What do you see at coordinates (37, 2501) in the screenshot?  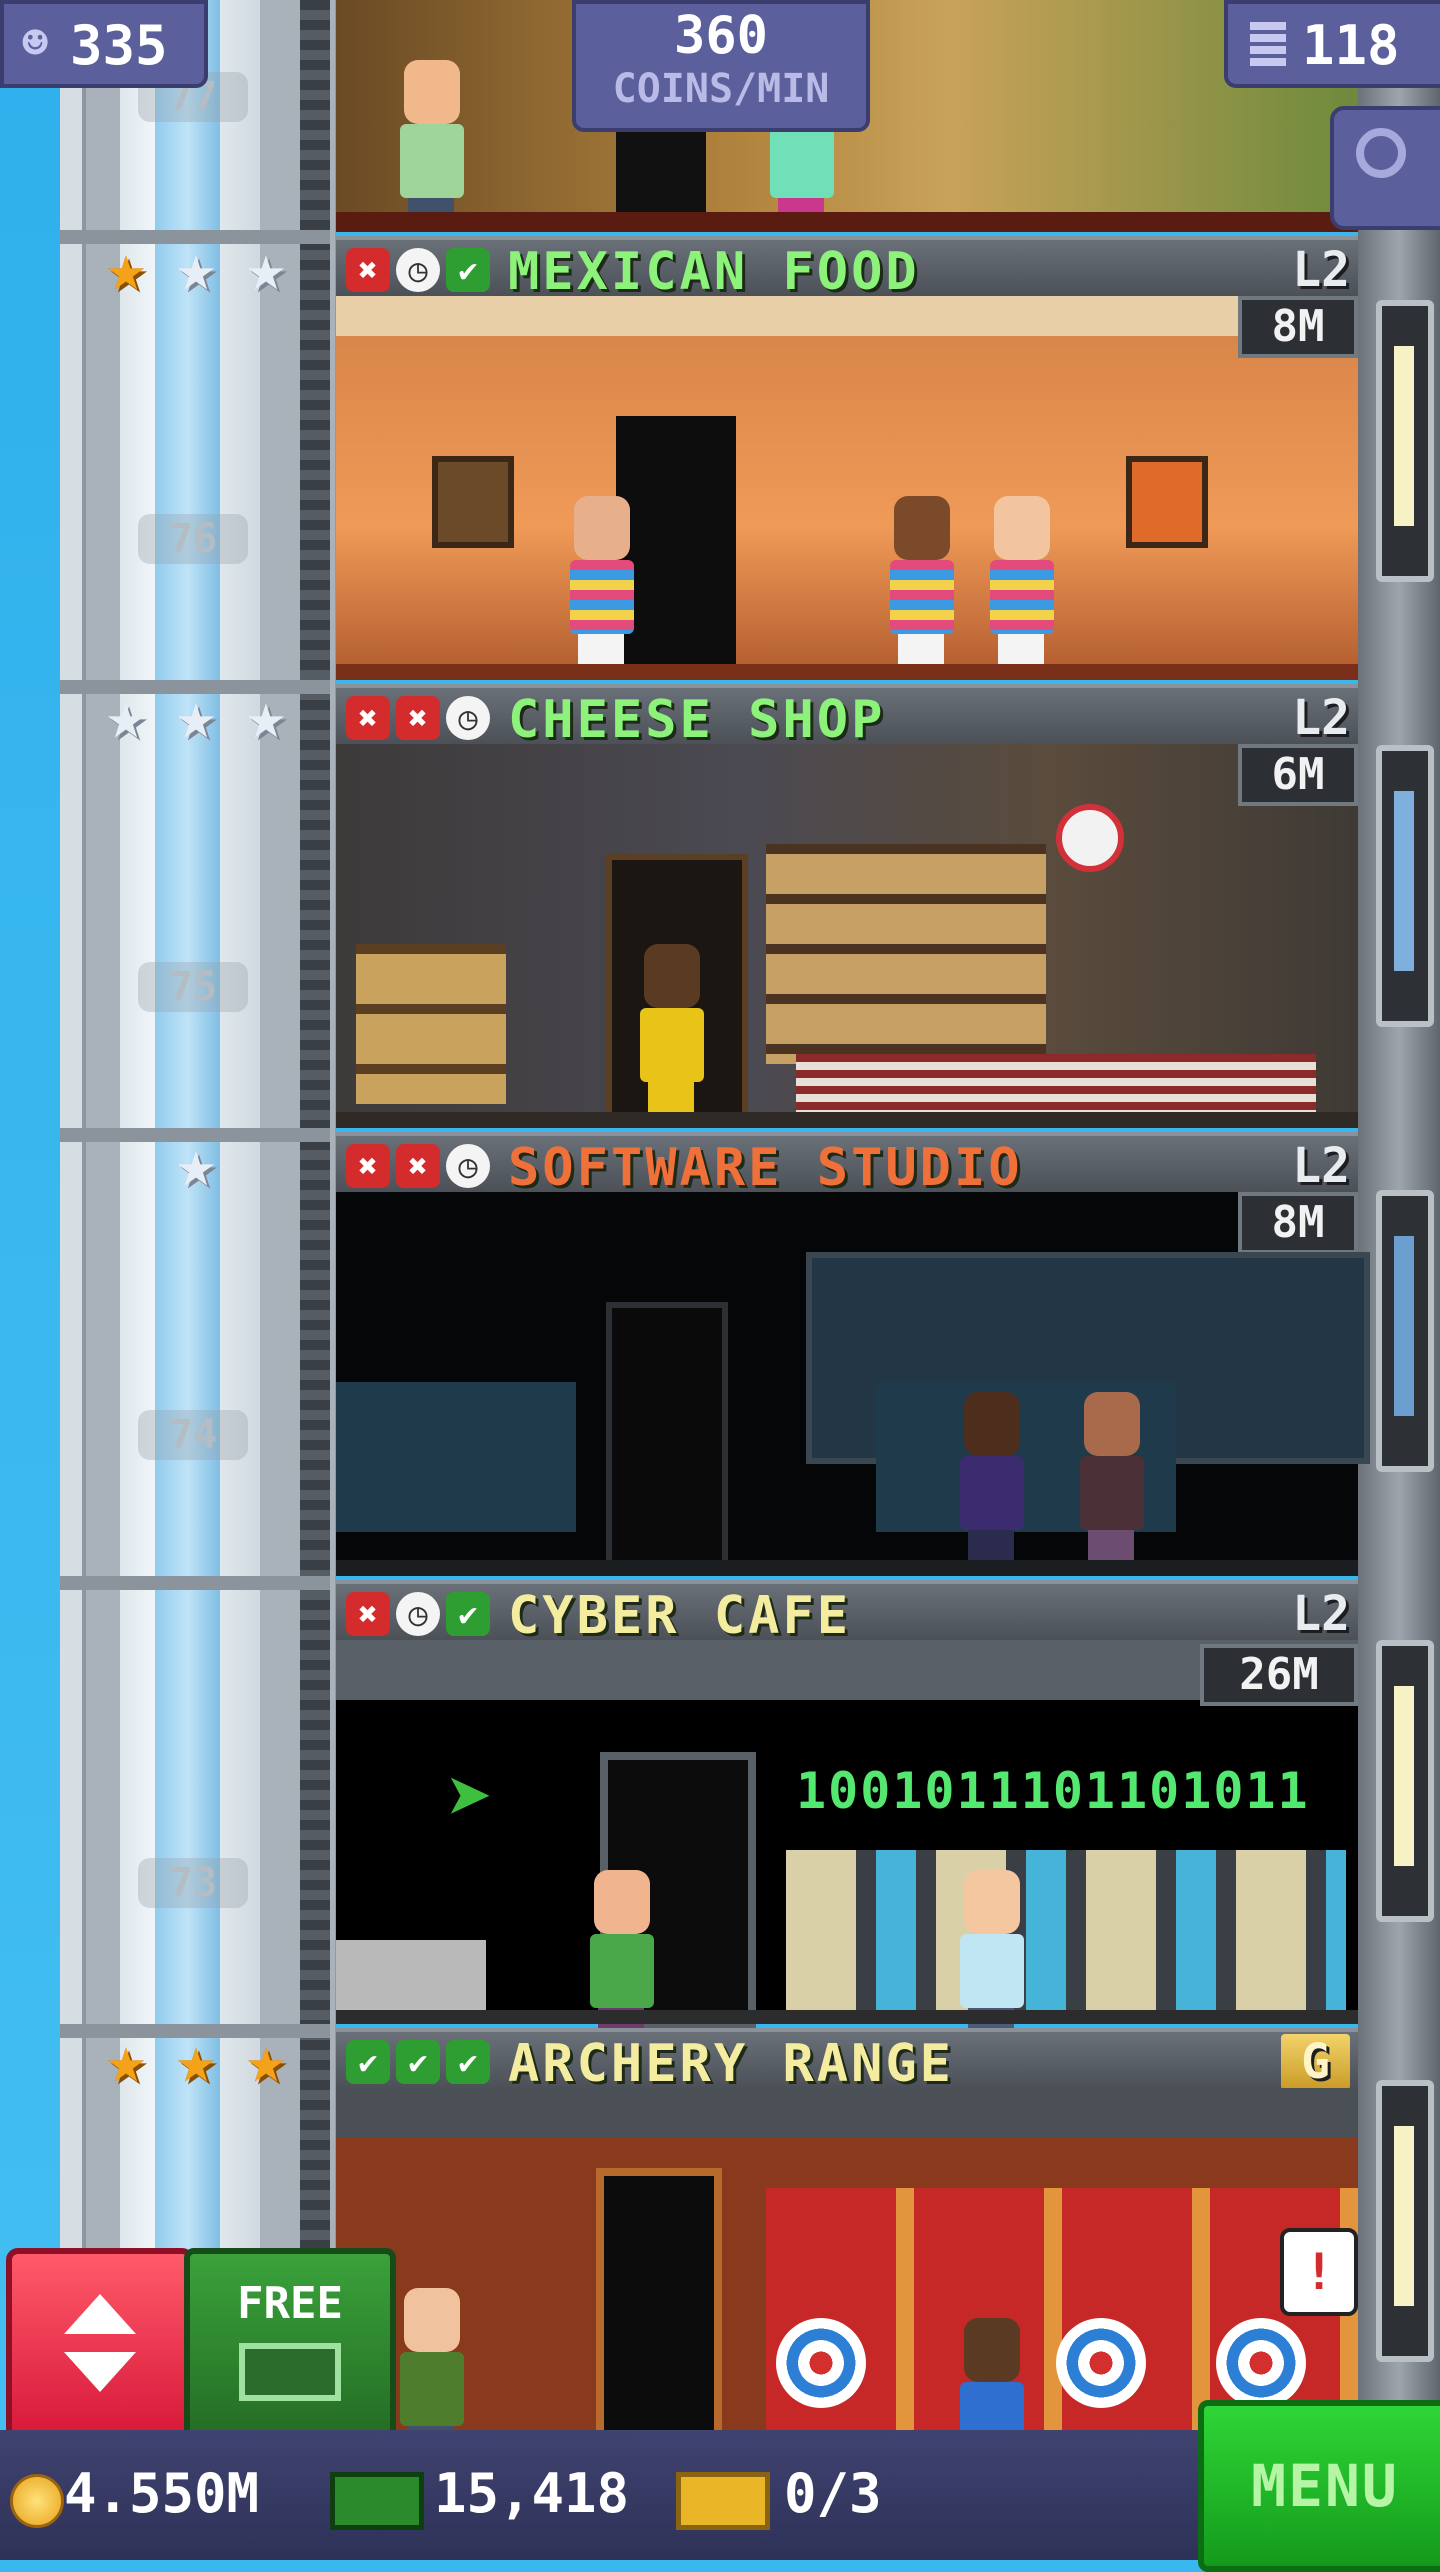 I see `coin-icon` at bounding box center [37, 2501].